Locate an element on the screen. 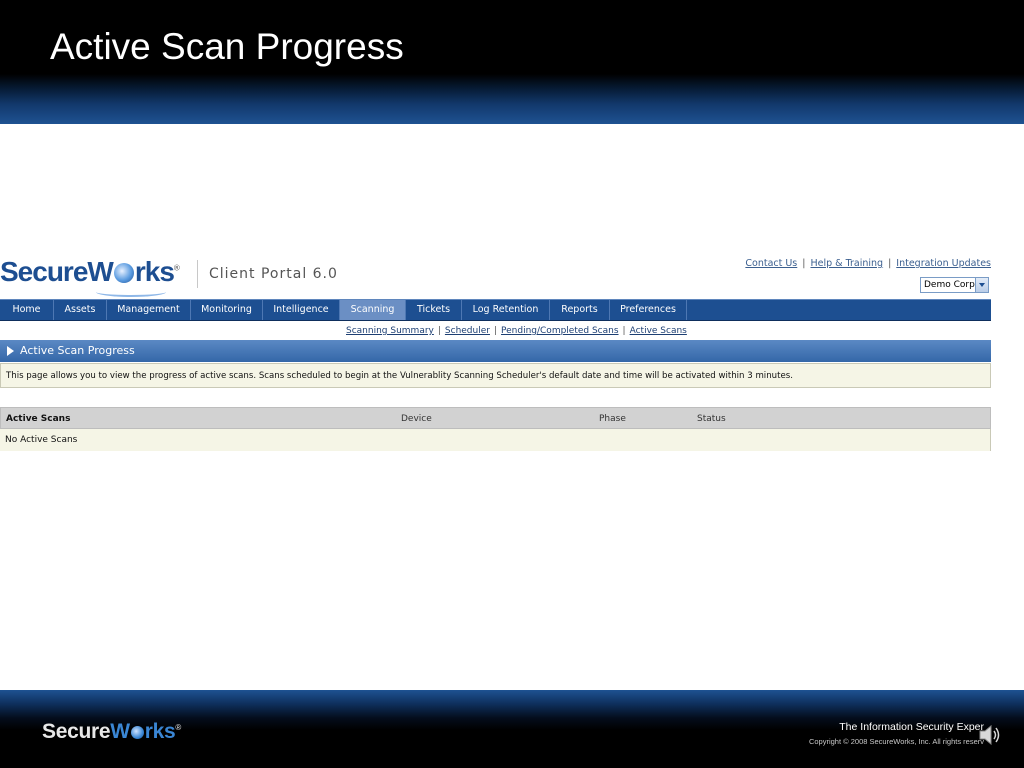 This screenshot has width=1024, height=768. empty-message: No Active Scans is located at coordinates (41, 440).